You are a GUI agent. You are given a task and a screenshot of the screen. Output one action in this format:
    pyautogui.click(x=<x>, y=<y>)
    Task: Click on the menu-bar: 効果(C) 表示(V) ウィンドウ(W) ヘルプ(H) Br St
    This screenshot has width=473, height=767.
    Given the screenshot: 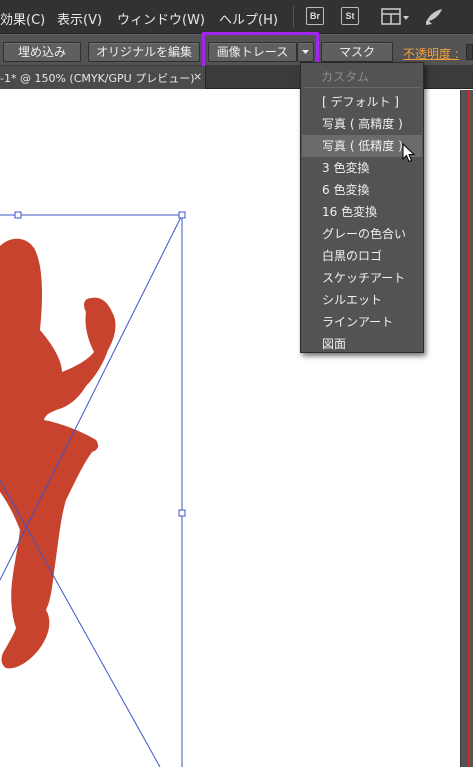 What is the action you would take?
    pyautogui.click(x=236, y=17)
    